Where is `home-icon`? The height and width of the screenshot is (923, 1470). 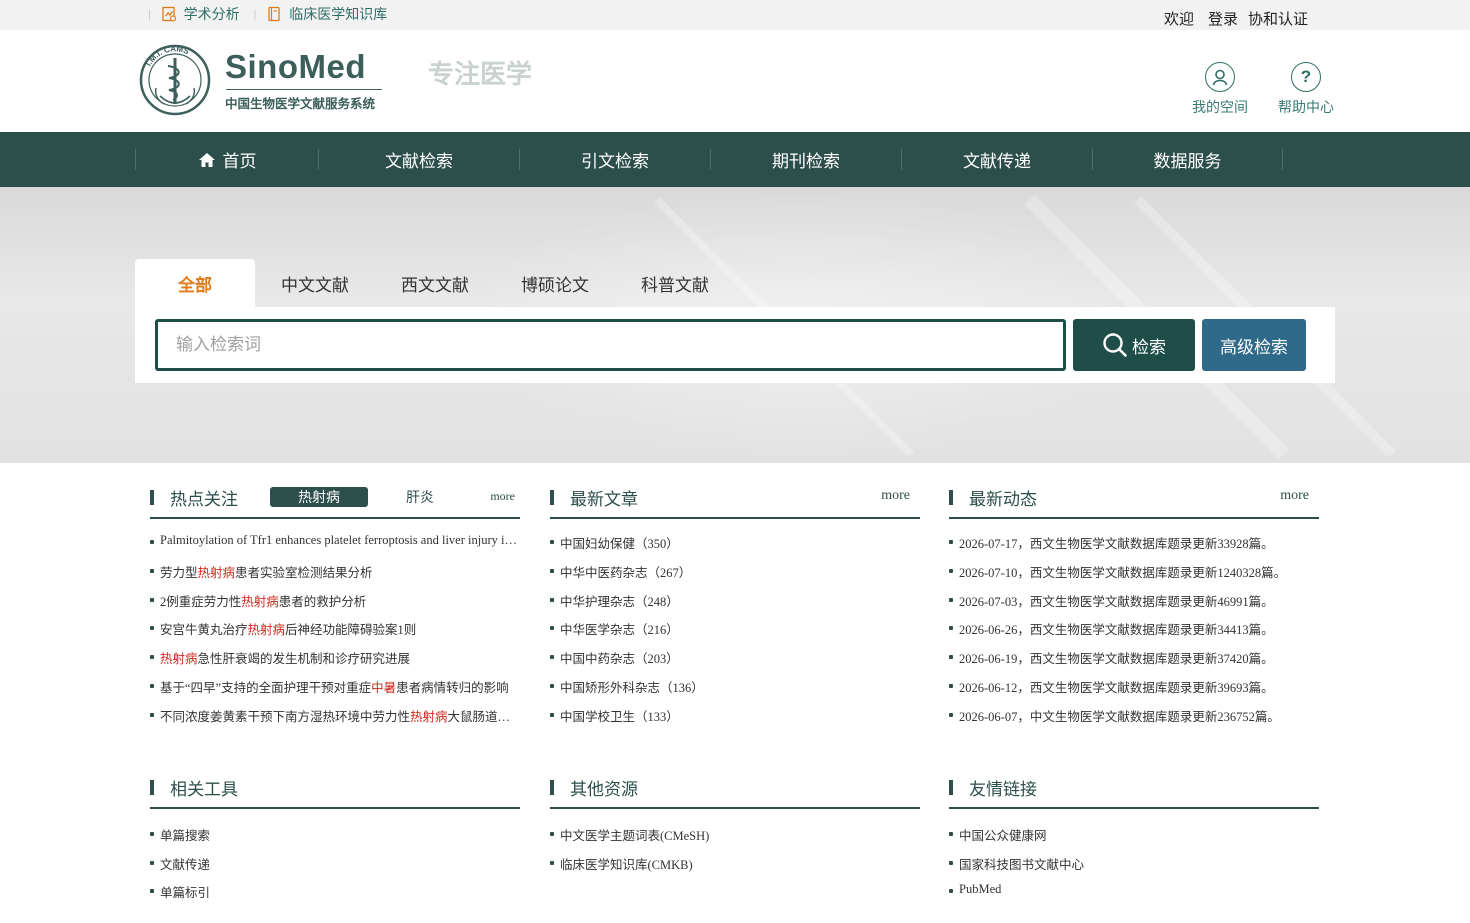 home-icon is located at coordinates (206, 159).